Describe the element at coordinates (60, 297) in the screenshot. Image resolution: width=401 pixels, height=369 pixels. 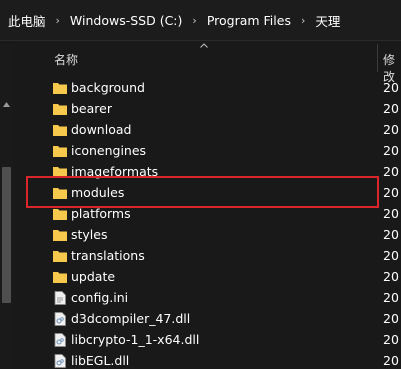
I see `settings-file-icon` at that location.